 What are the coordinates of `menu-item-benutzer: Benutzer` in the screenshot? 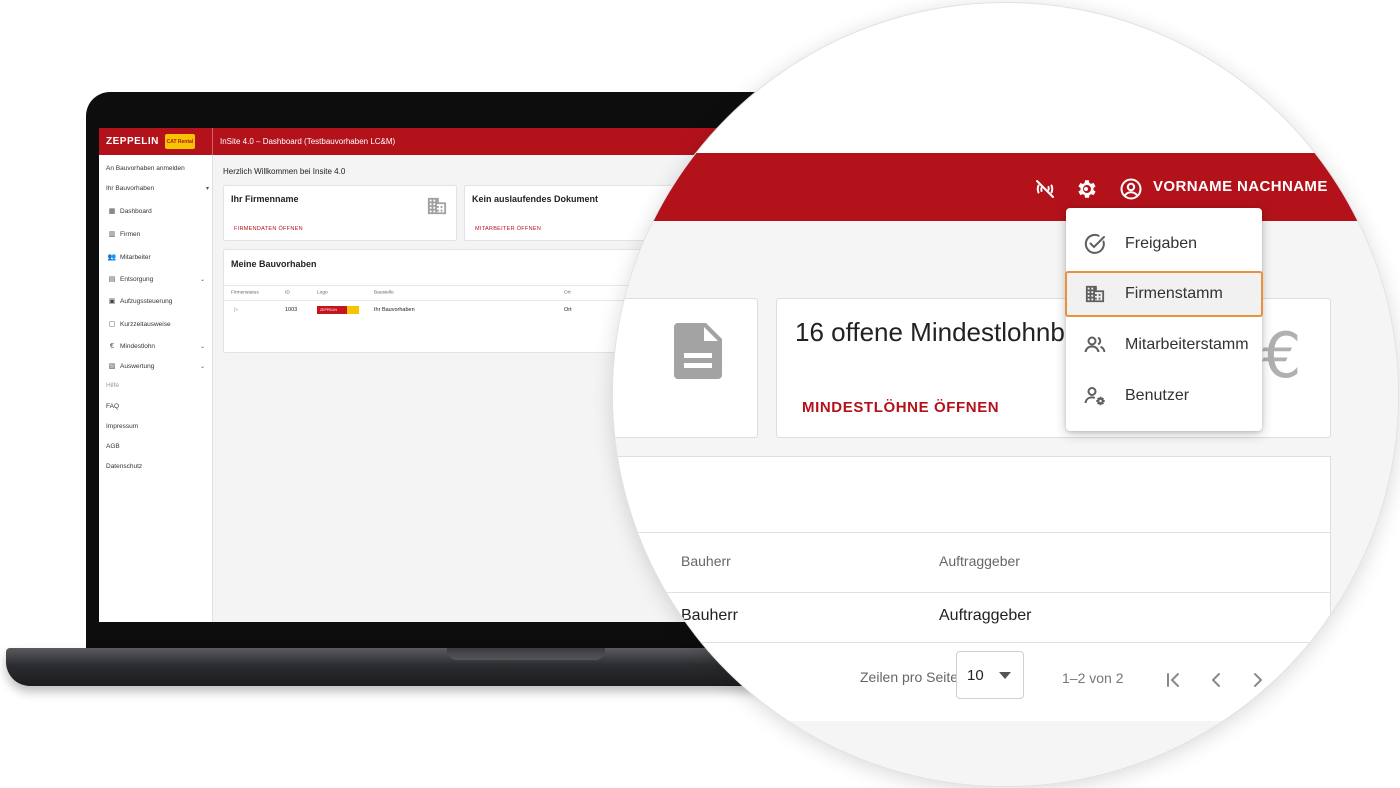 It's located at (1164, 396).